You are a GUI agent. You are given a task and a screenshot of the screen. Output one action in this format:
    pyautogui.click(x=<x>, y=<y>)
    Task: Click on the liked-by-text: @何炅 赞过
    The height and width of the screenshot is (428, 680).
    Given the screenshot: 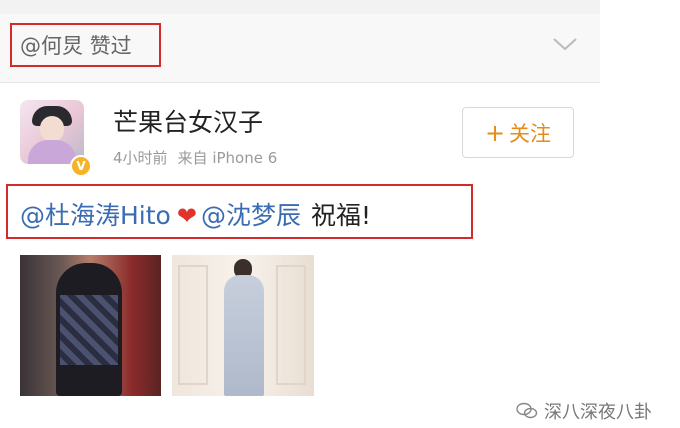 What is the action you would take?
    pyautogui.click(x=76, y=45)
    